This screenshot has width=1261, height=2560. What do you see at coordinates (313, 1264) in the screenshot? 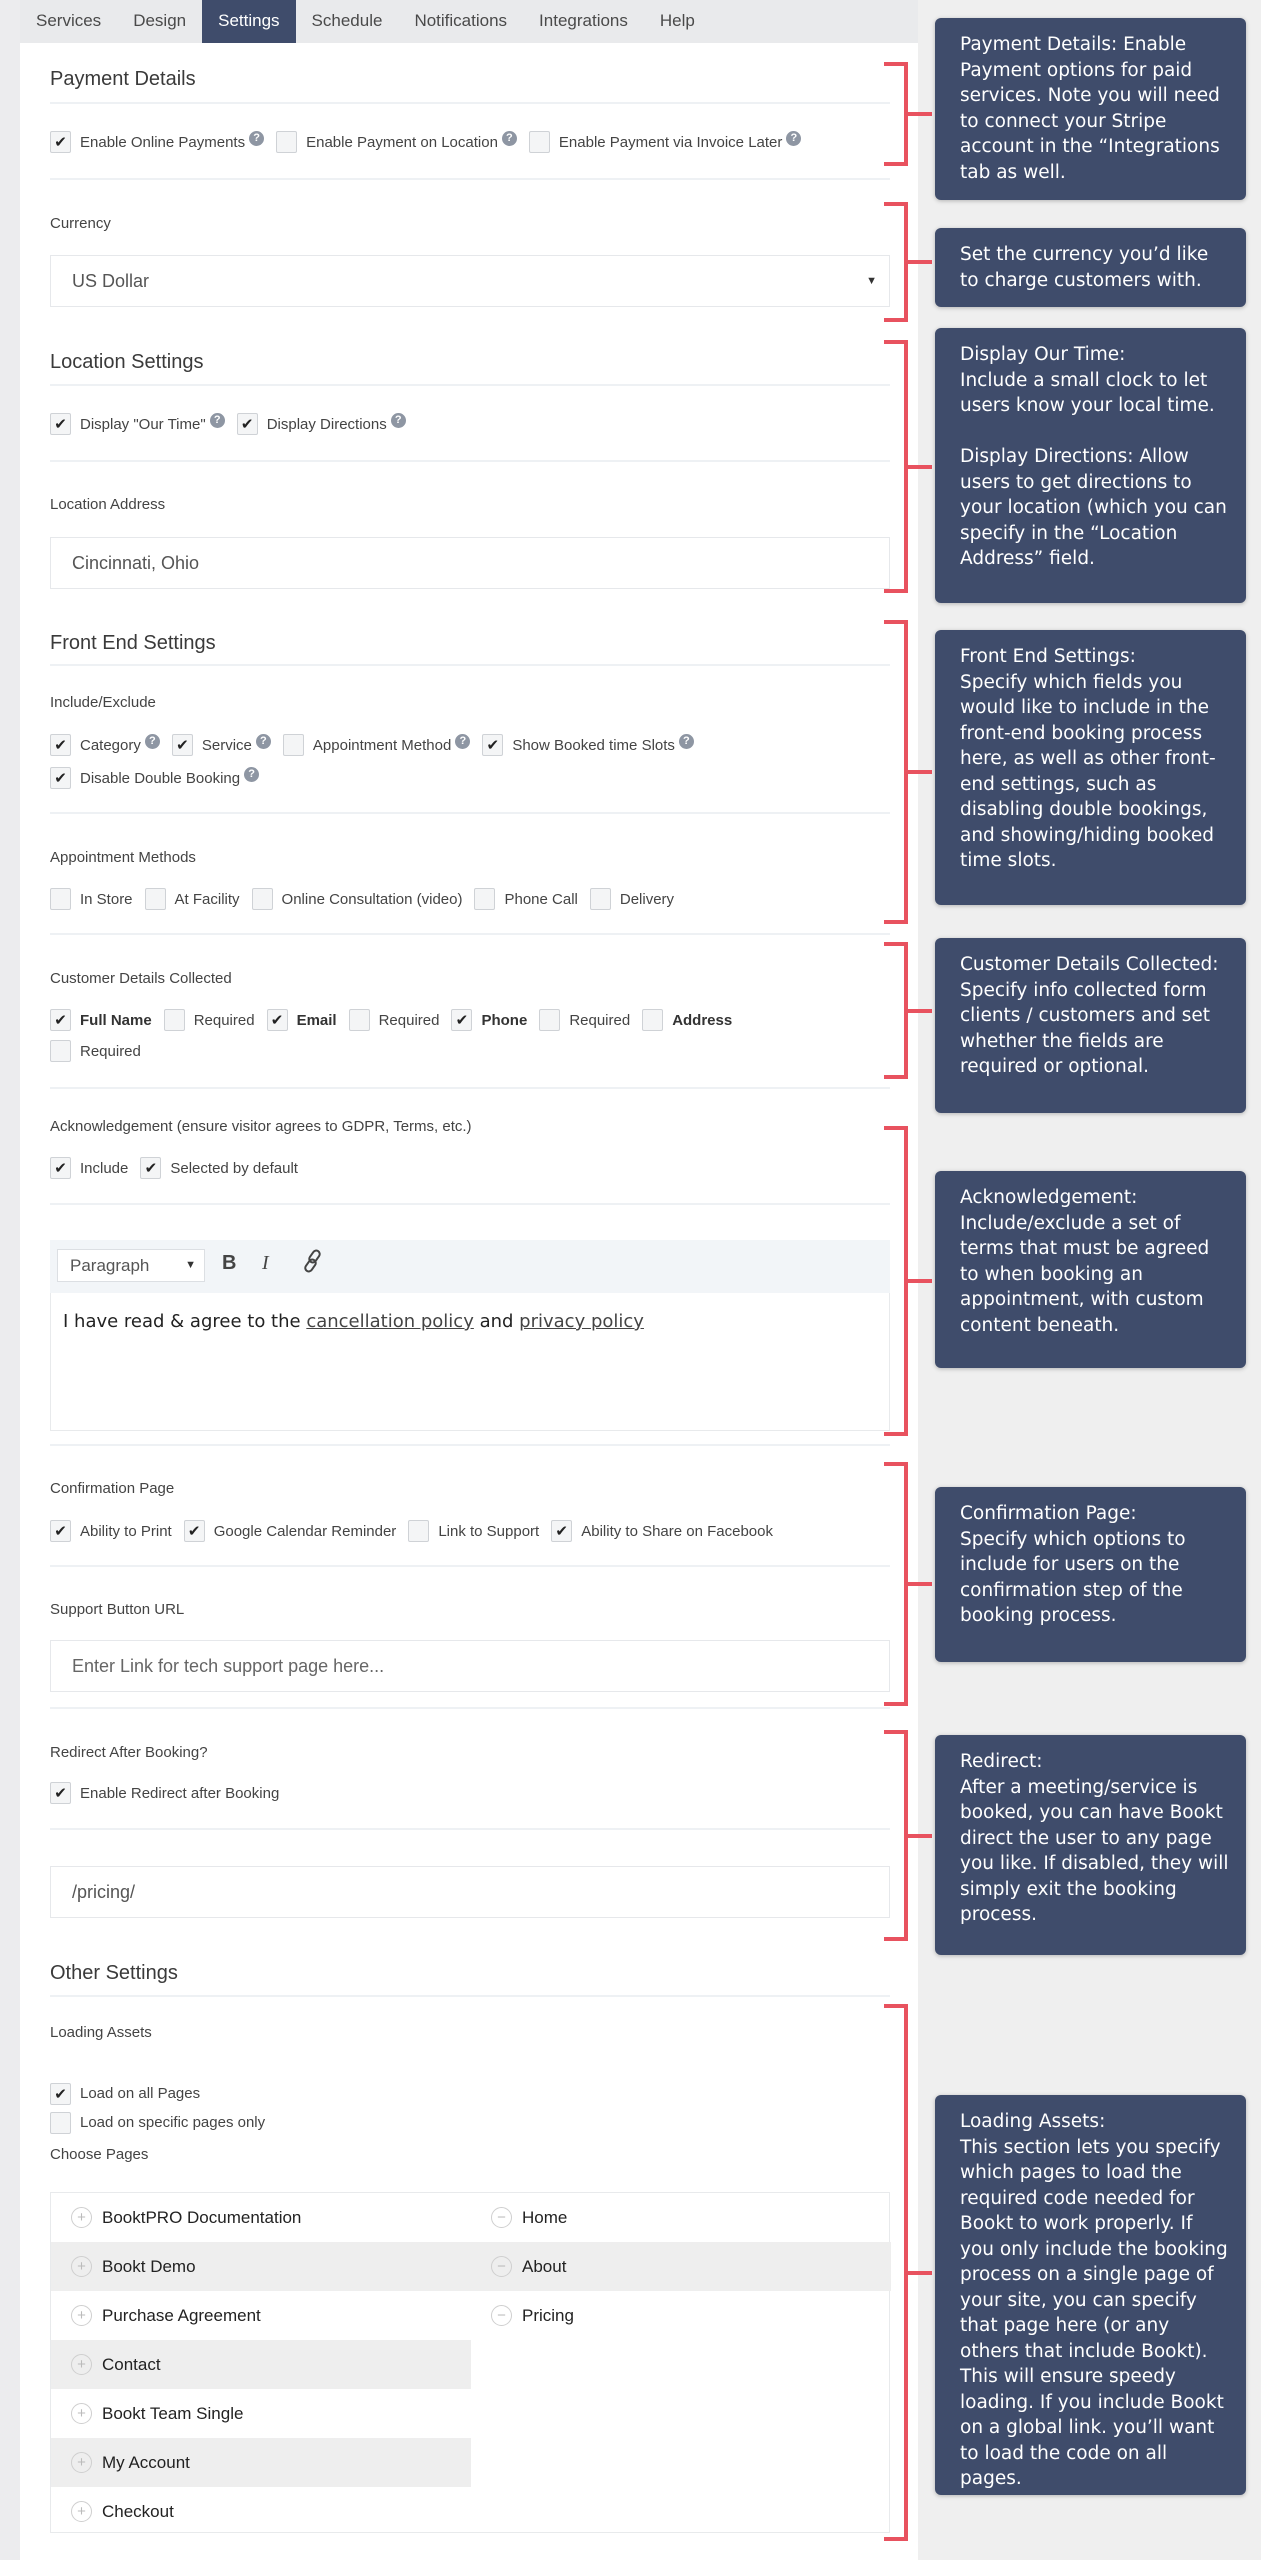
I see `link-button` at bounding box center [313, 1264].